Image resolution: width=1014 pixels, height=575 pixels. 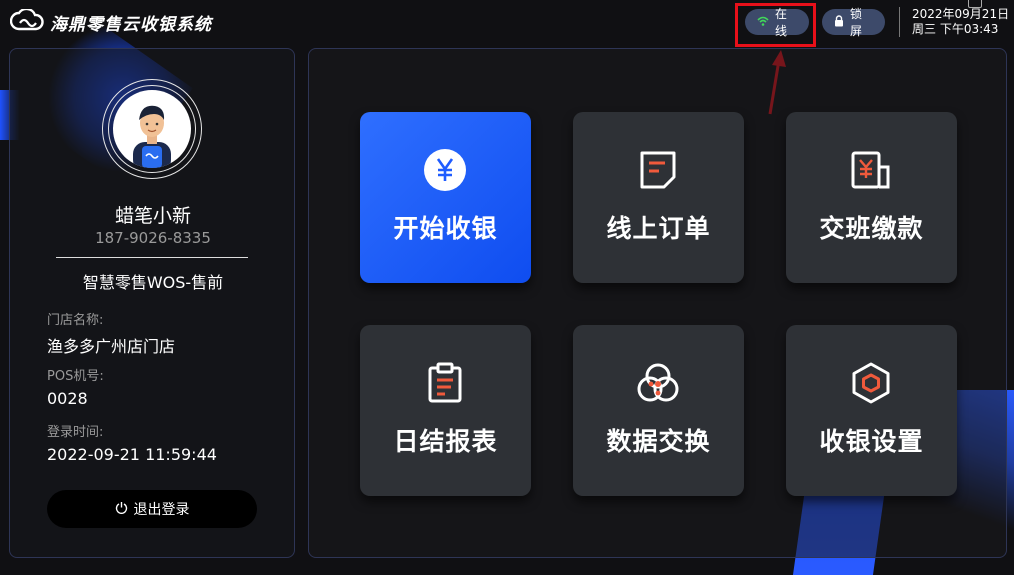 What do you see at coordinates (899, 22) in the screenshot?
I see `header-divider` at bounding box center [899, 22].